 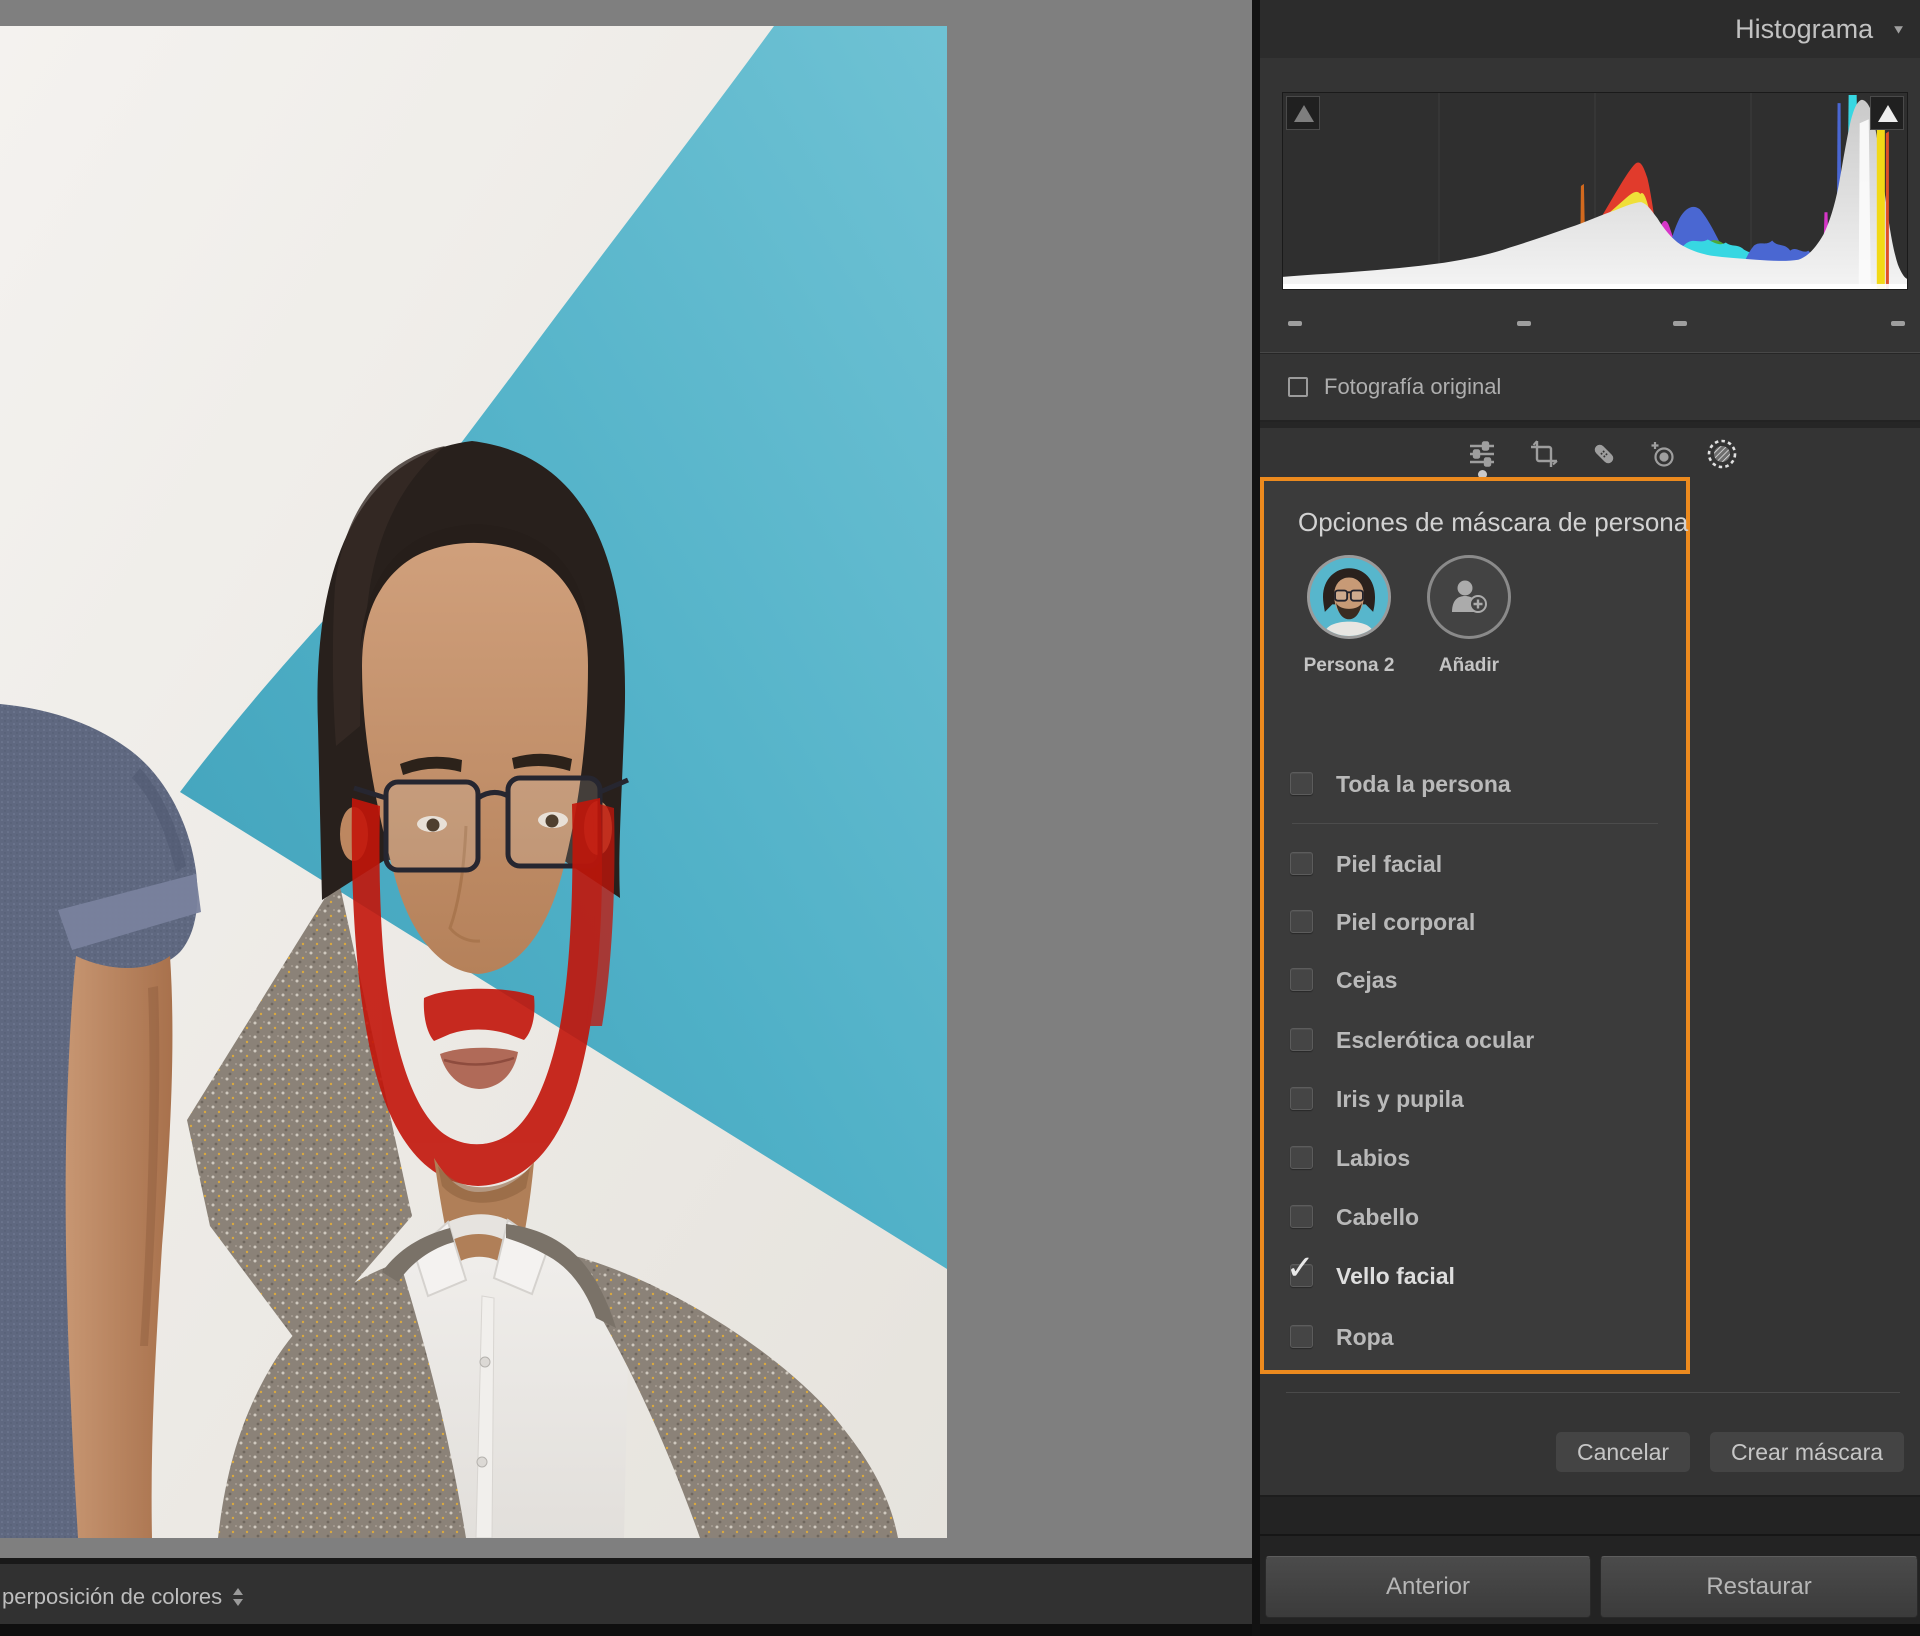 What do you see at coordinates (112, 1597) in the screenshot?
I see `color-overlay-label: perposición de colores` at bounding box center [112, 1597].